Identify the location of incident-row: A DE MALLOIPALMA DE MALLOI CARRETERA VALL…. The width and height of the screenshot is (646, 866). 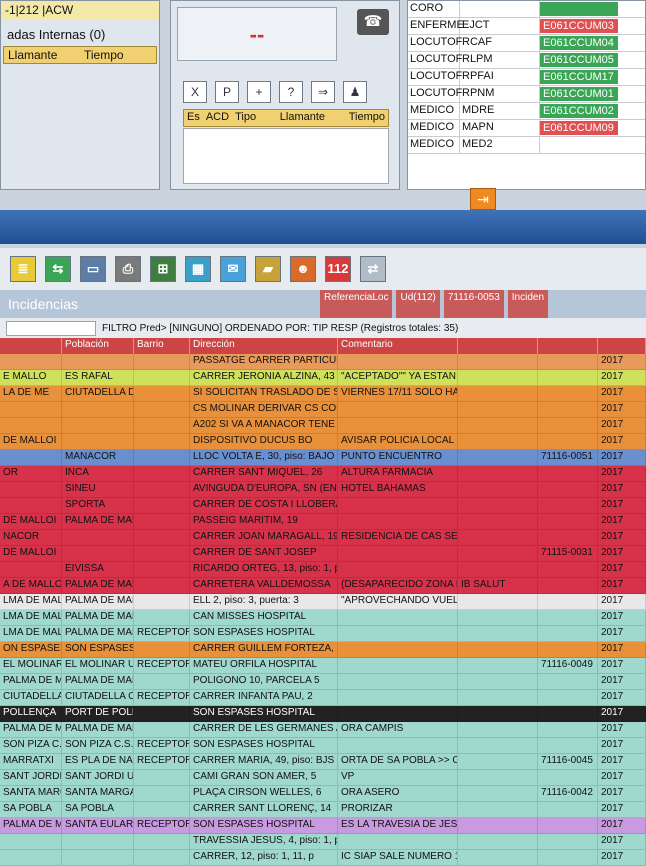
(323, 586).